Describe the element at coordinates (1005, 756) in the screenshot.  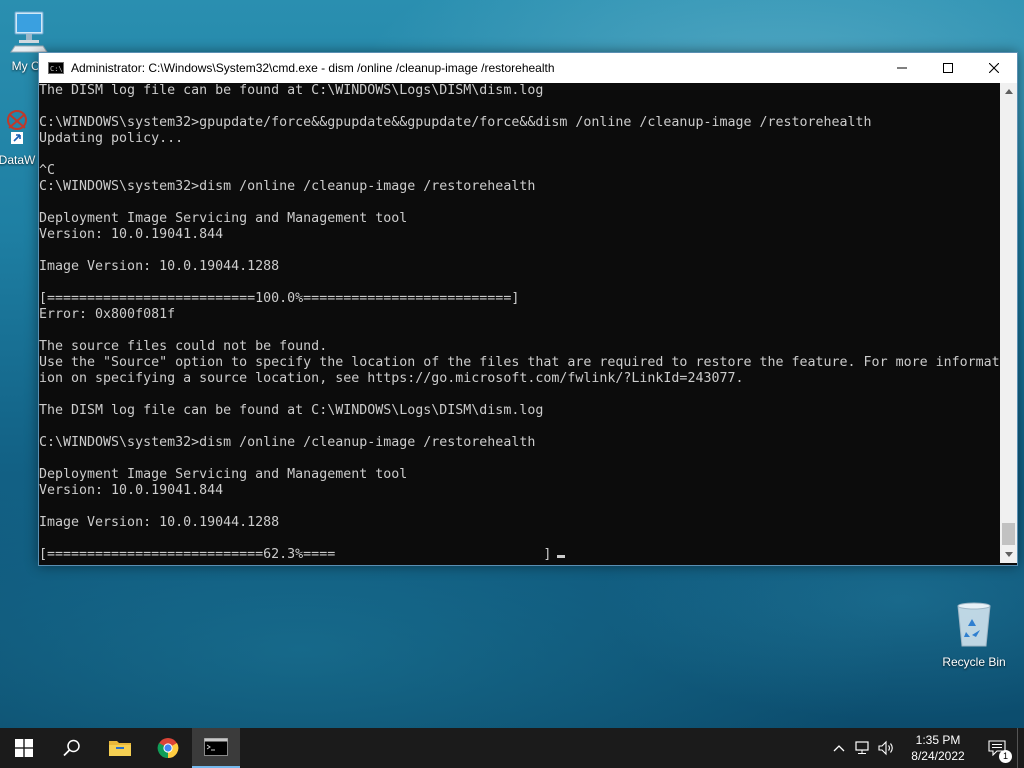
I see `notification-count-badge: 1` at that location.